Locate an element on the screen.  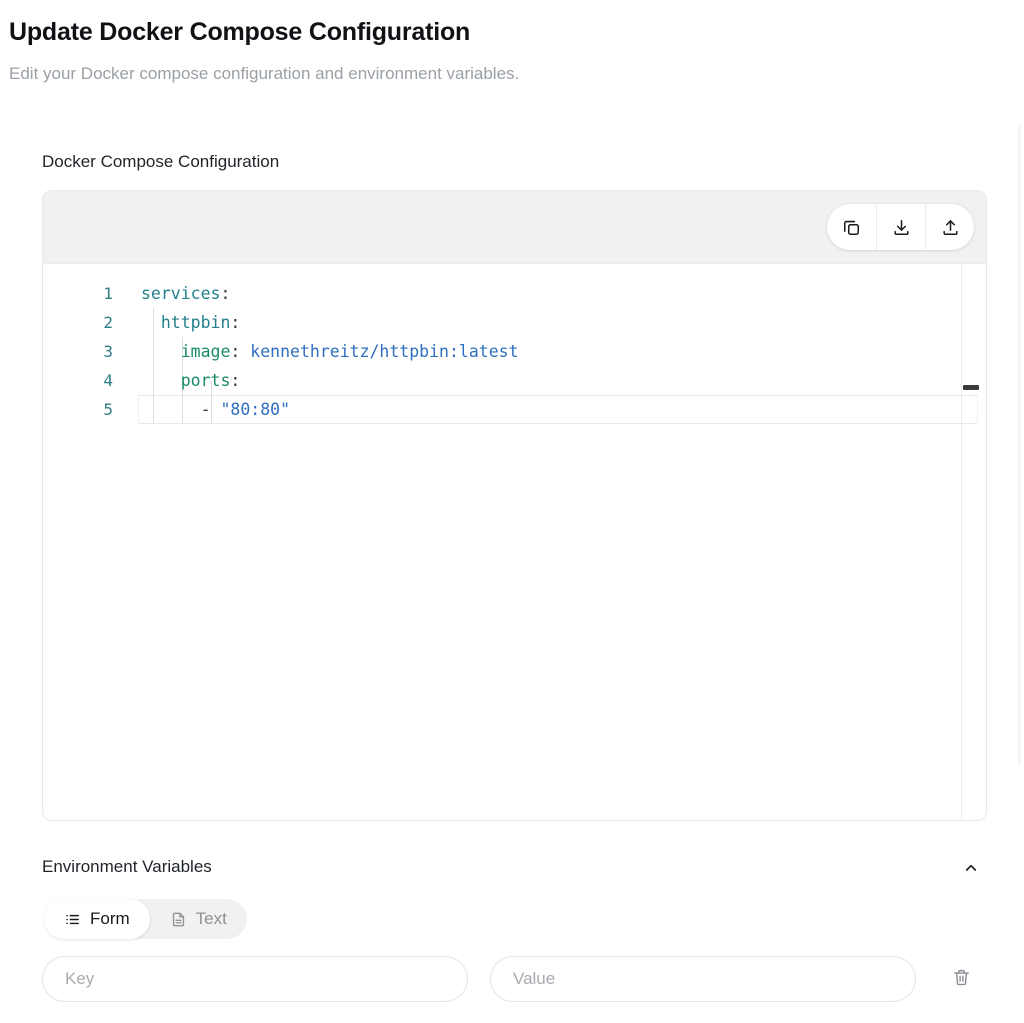
code-line-content: ports: is located at coordinates (563, 380).